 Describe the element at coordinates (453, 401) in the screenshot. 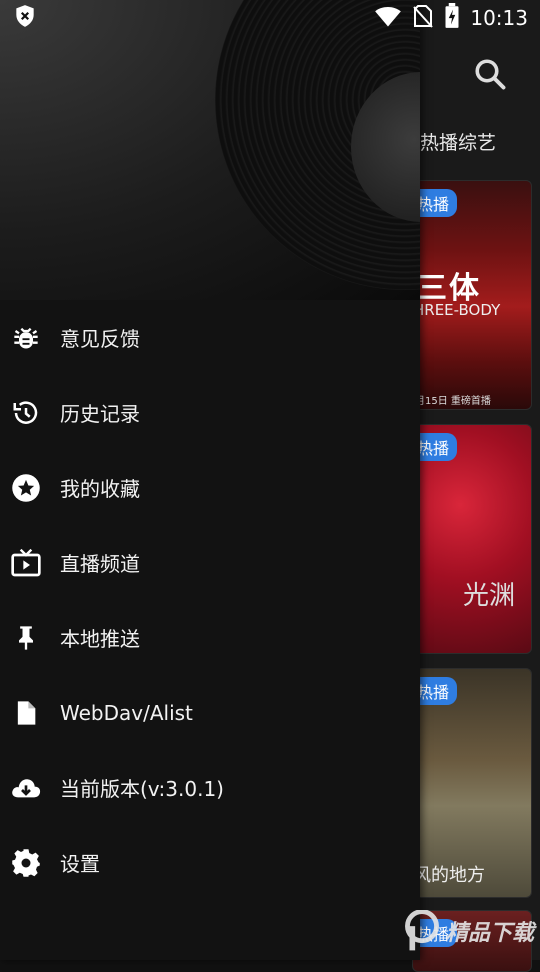

I see `poster-date-text: 月15日 重磅首播` at that location.